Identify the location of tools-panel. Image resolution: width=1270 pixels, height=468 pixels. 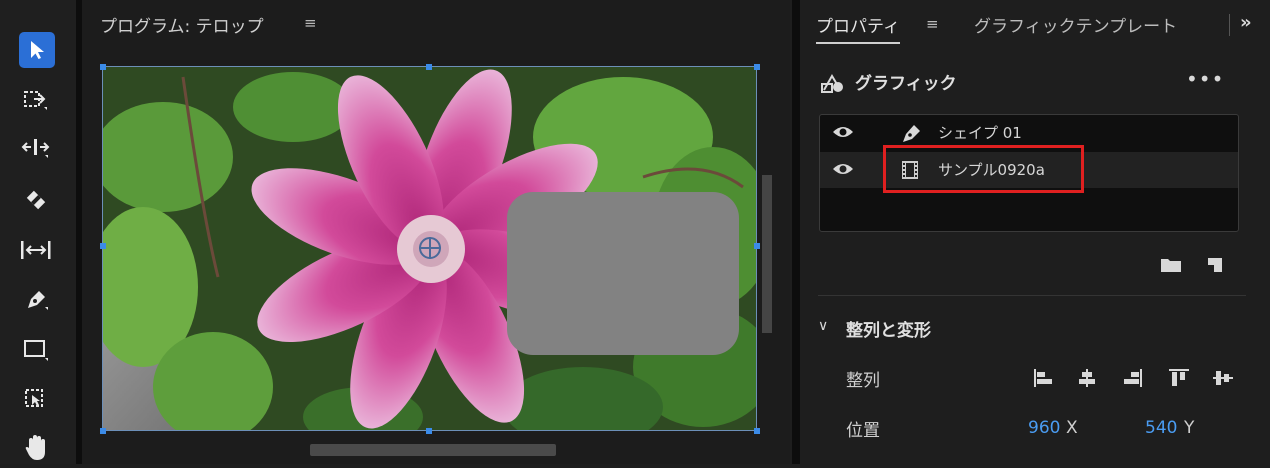
(38, 232).